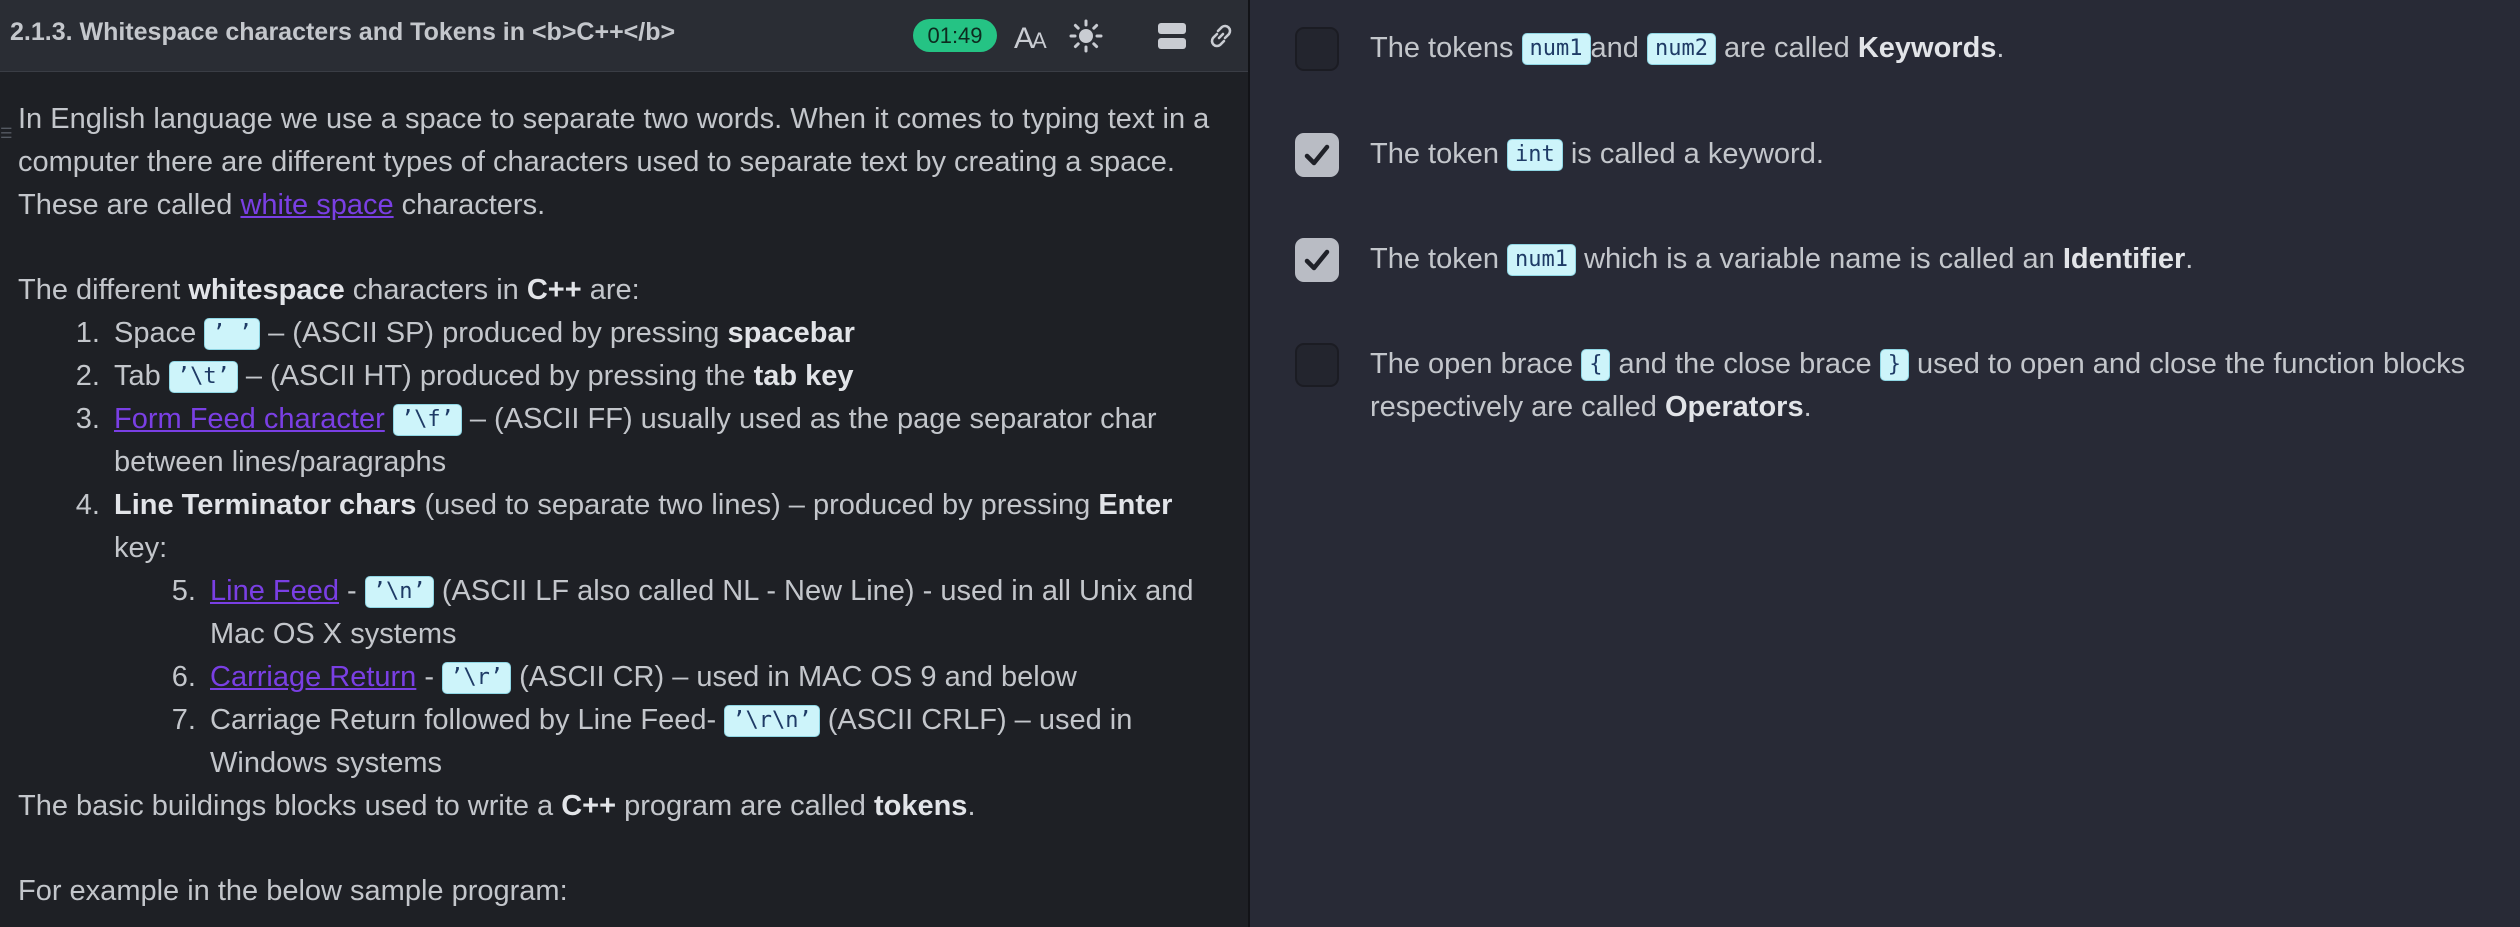 Image resolution: width=2520 pixels, height=927 pixels. Describe the element at coordinates (1894, 365) in the screenshot. I see `code-snippet: }` at that location.